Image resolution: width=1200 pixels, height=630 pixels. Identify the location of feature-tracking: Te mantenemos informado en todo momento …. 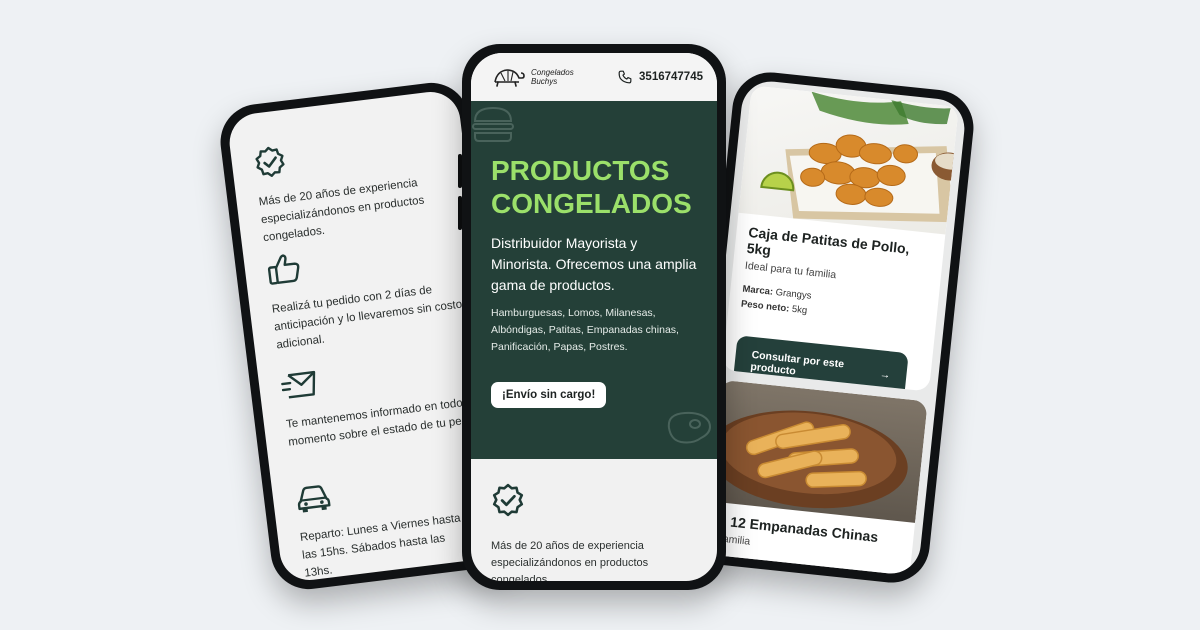
(386, 399).